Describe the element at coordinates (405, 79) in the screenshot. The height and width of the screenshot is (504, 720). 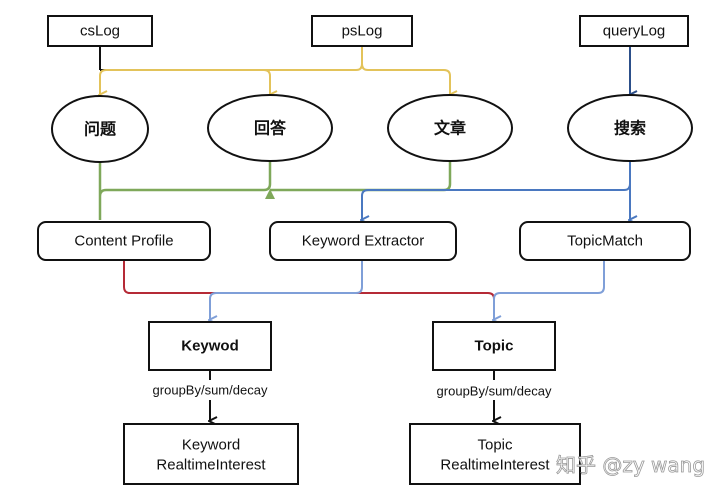
I see `edge-pslog-article` at that location.